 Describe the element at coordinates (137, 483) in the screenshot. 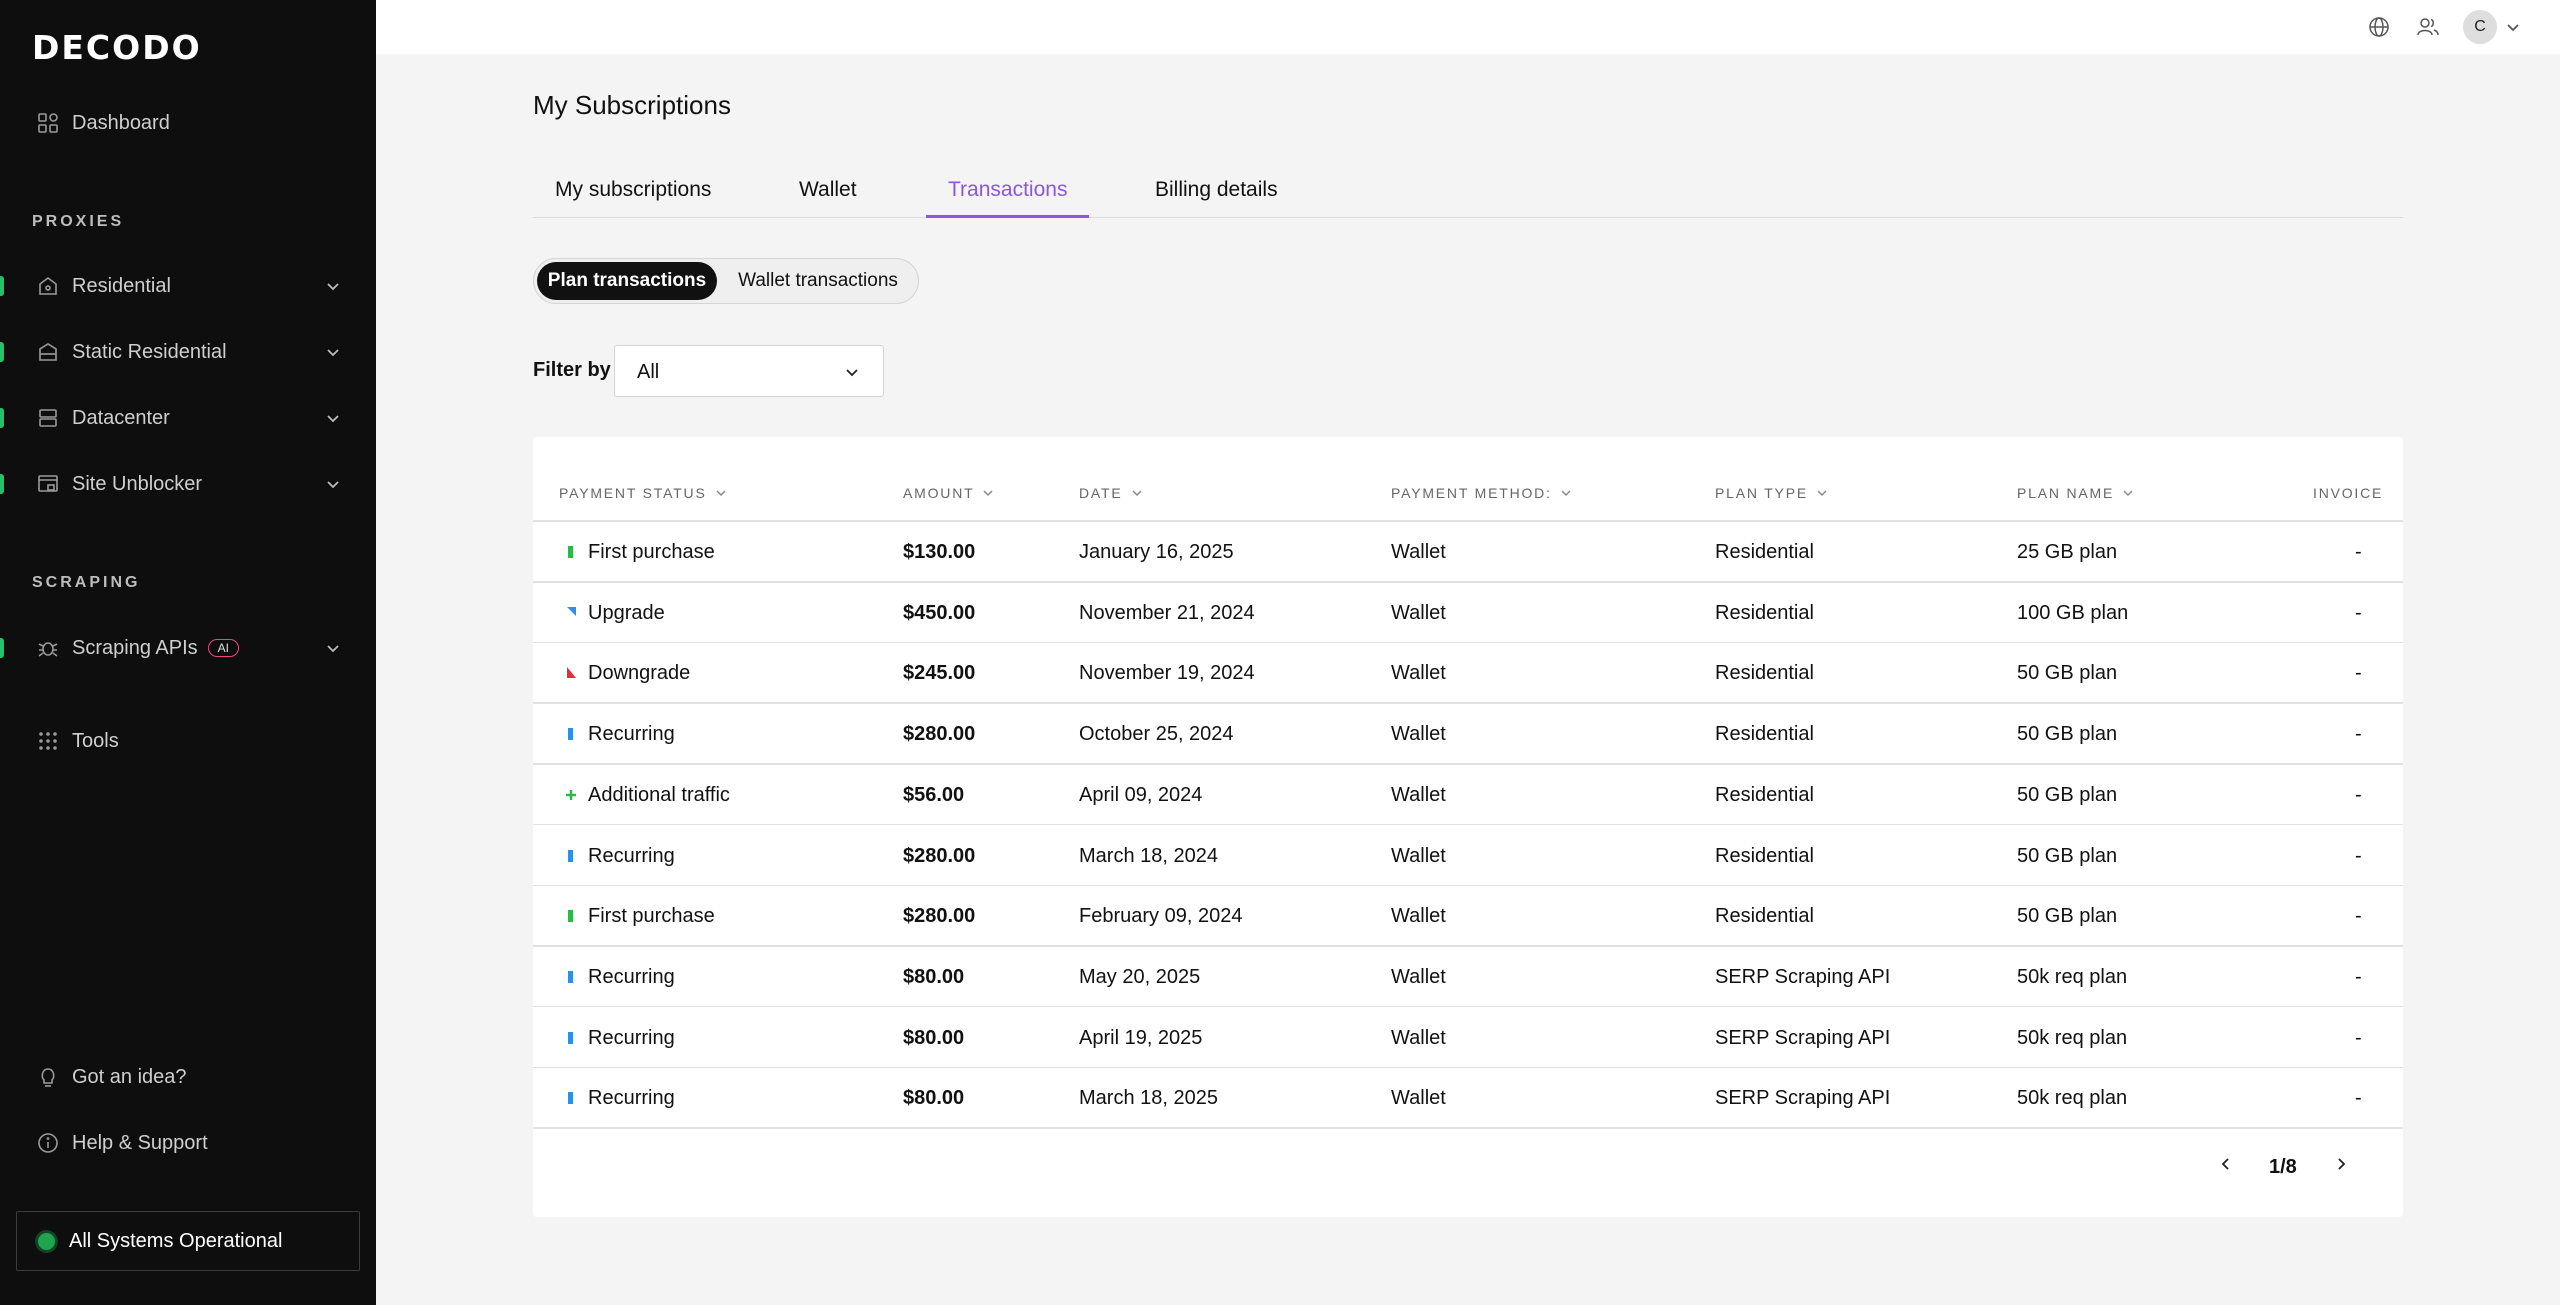

I see `sidebar-item-label: Site Unblocker` at that location.